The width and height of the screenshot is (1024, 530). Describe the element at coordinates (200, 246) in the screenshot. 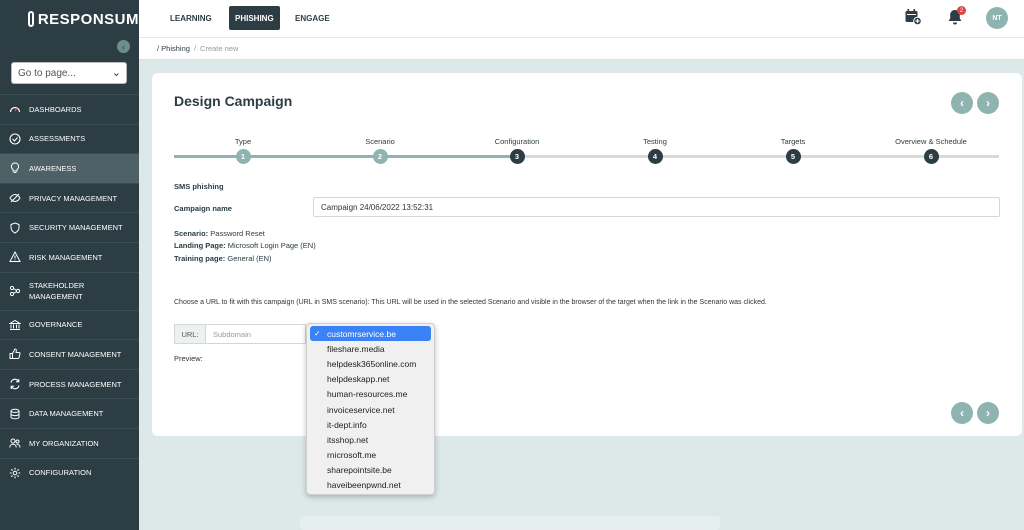

I see `landing-label: Landing Page:` at that location.